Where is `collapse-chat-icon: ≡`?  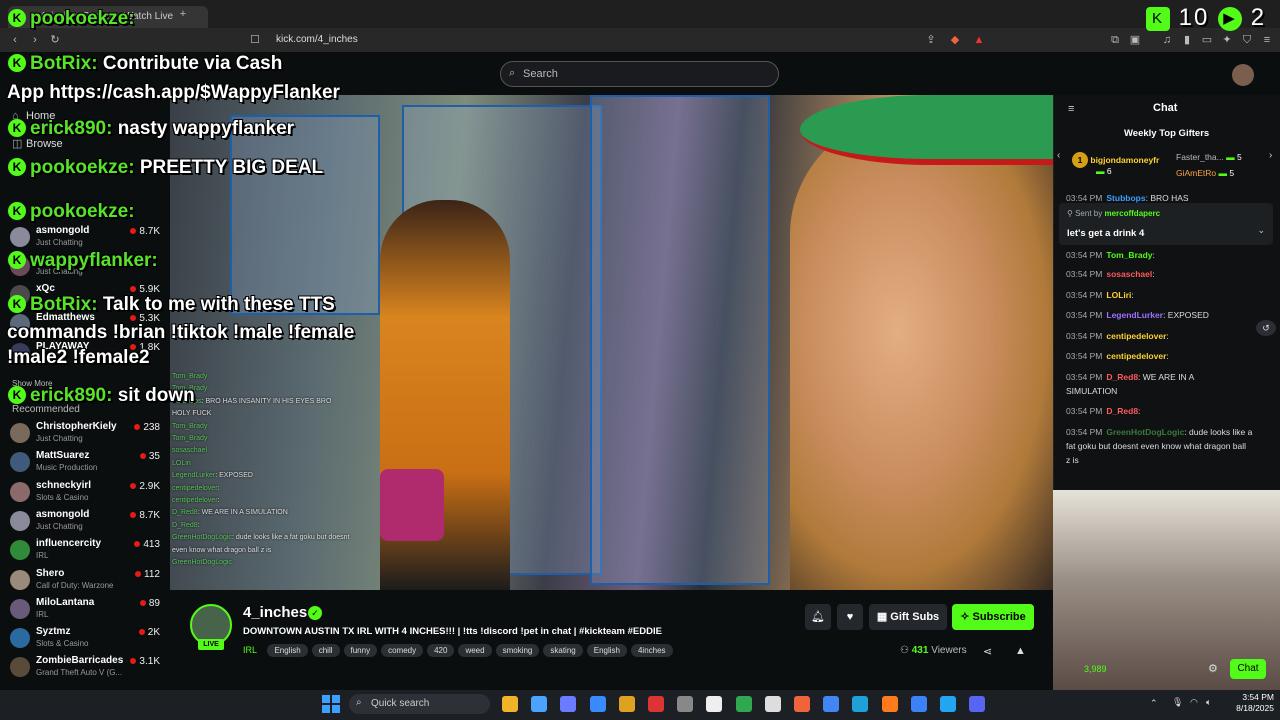
collapse-chat-icon: ≡ is located at coordinates (1071, 109).